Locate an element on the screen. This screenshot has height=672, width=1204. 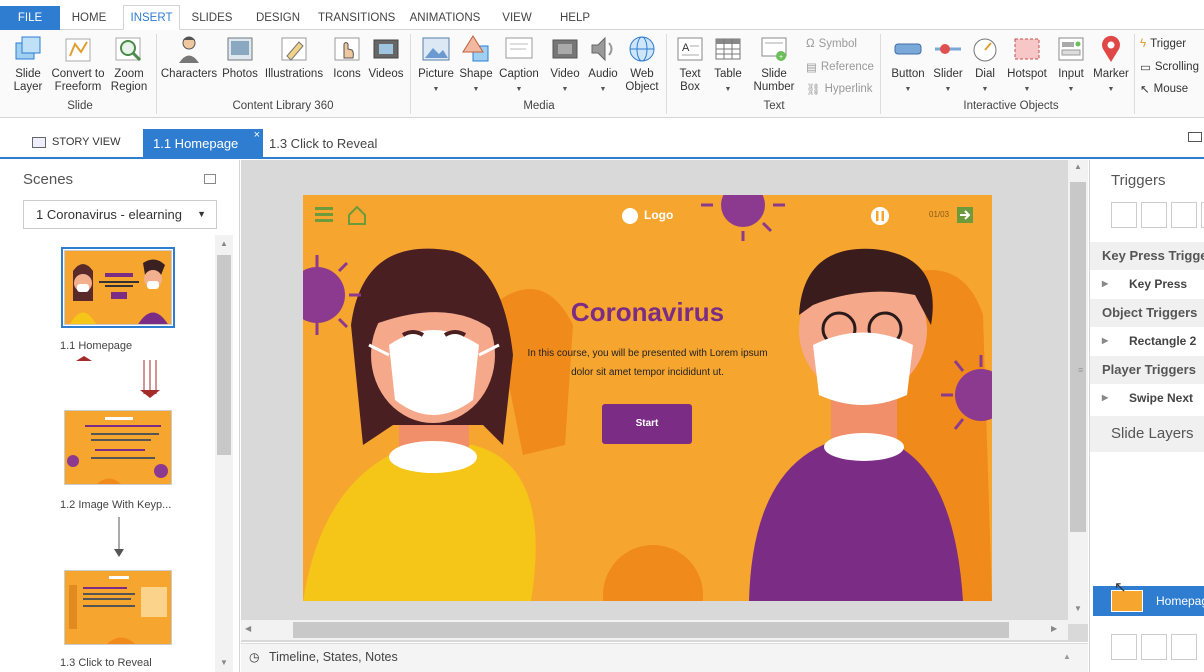
slide-number-button: + Slide Number is located at coordinates (774, 64).